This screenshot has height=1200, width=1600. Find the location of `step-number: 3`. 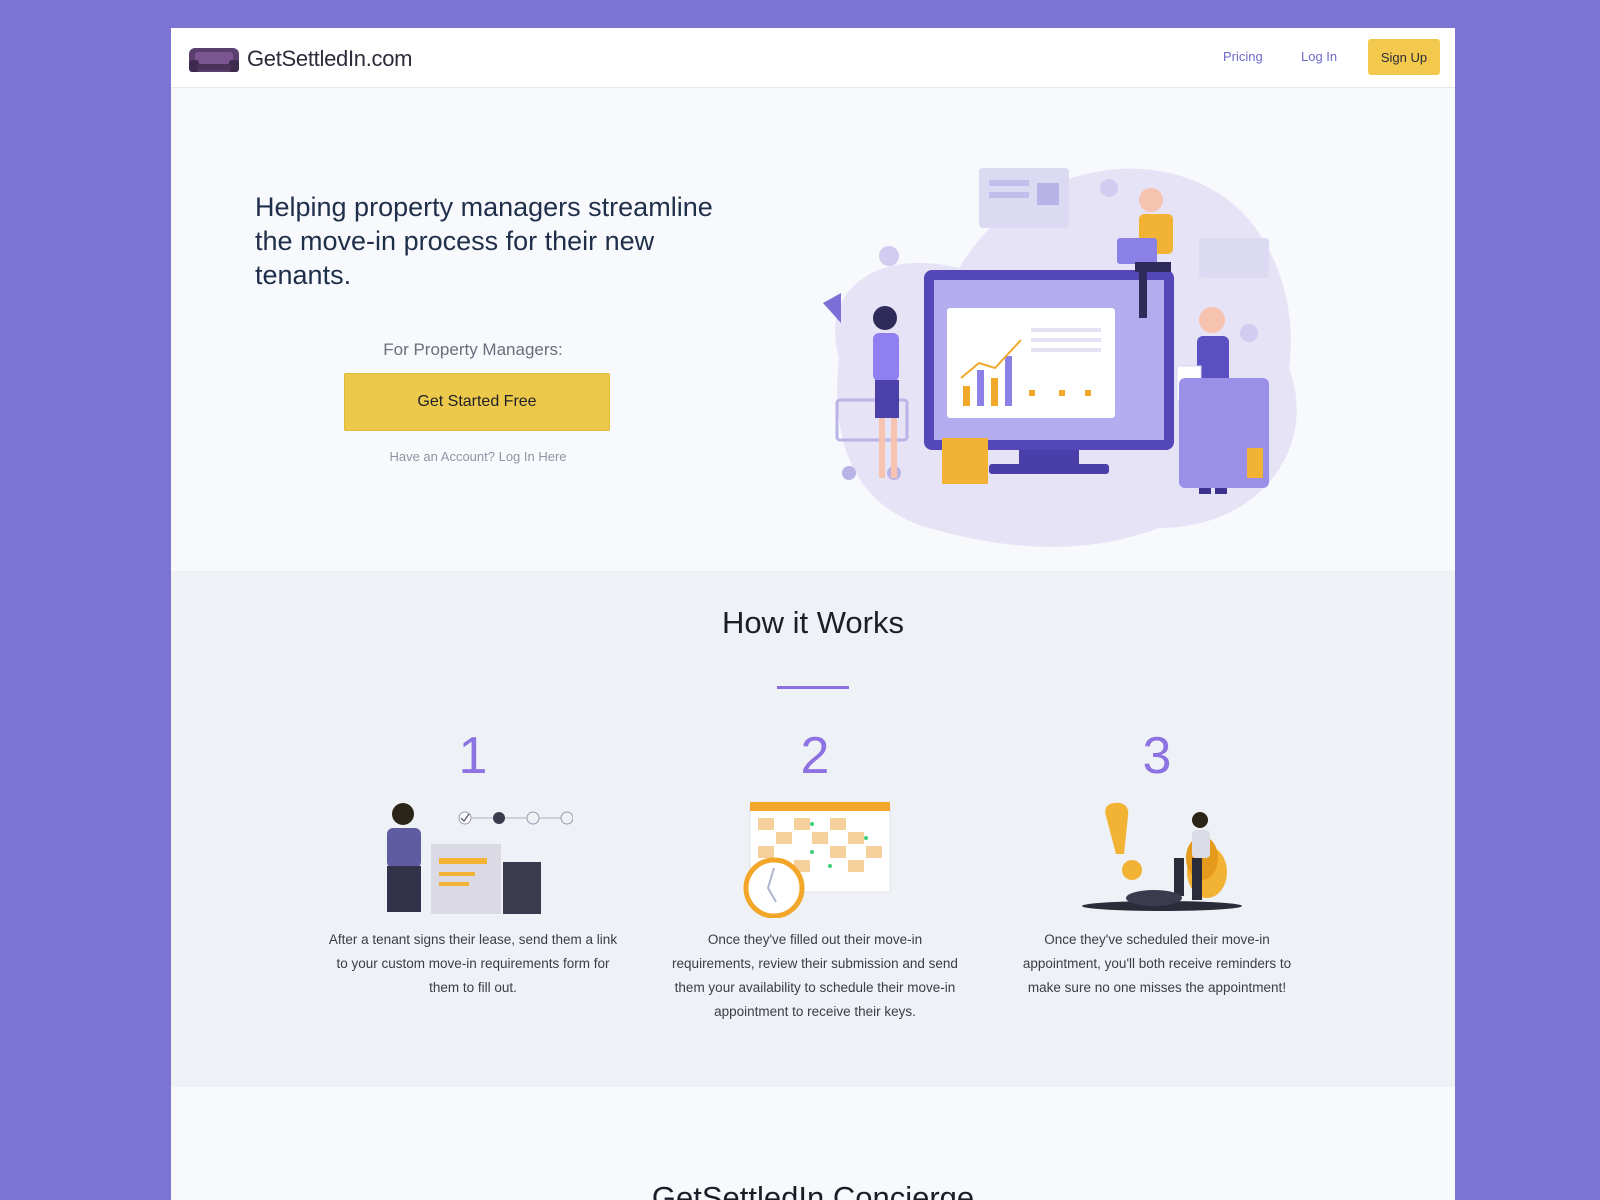

step-number: 3 is located at coordinates (1157, 756).